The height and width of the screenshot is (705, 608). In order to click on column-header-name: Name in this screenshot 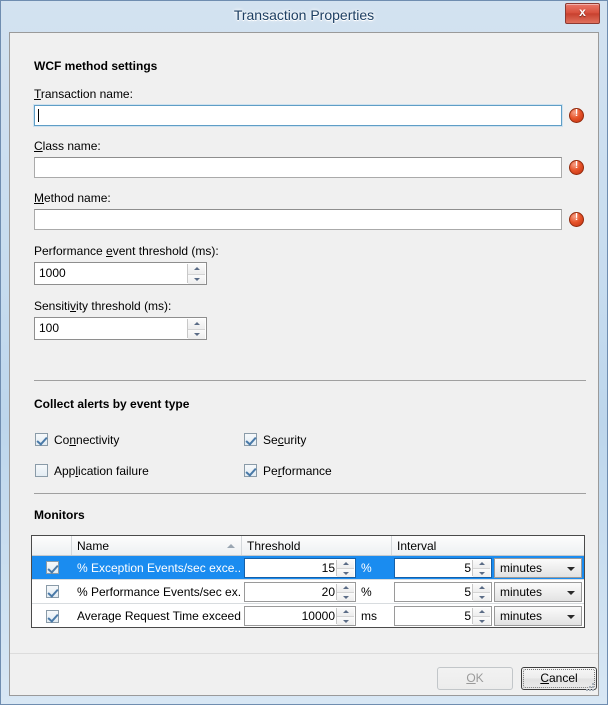, I will do `click(157, 545)`.